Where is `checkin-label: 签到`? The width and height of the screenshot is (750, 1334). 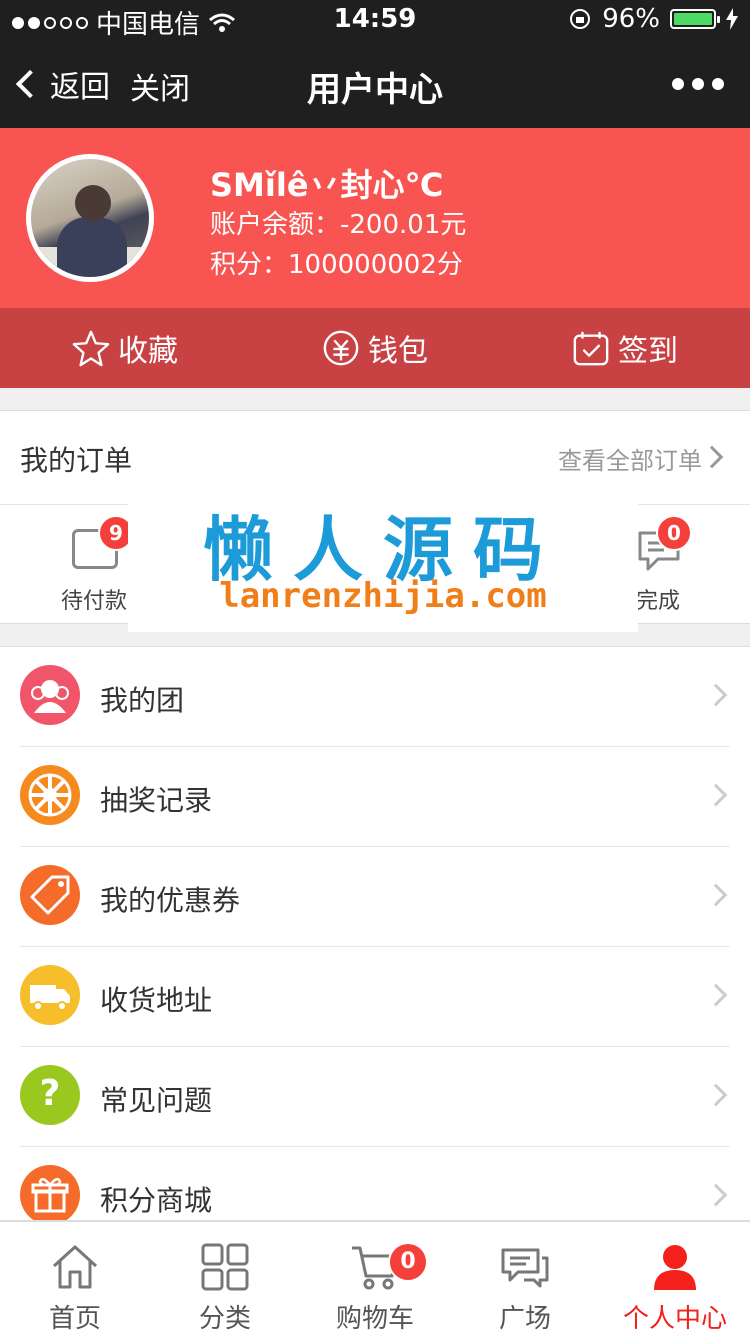 checkin-label: 签到 is located at coordinates (648, 351).